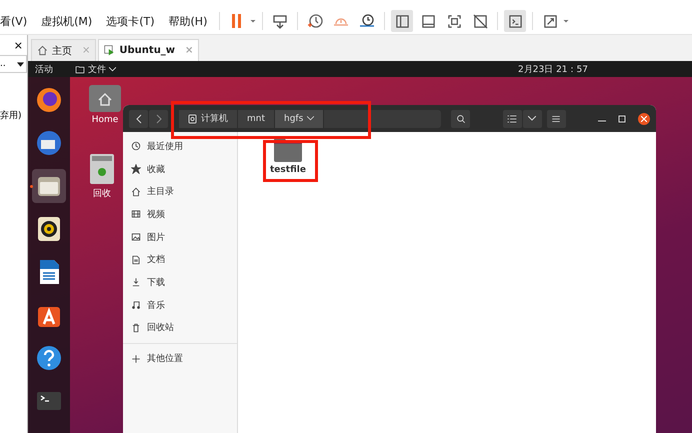  What do you see at coordinates (102, 194) in the screenshot?
I see `desktop-icon-label: 回收` at bounding box center [102, 194].